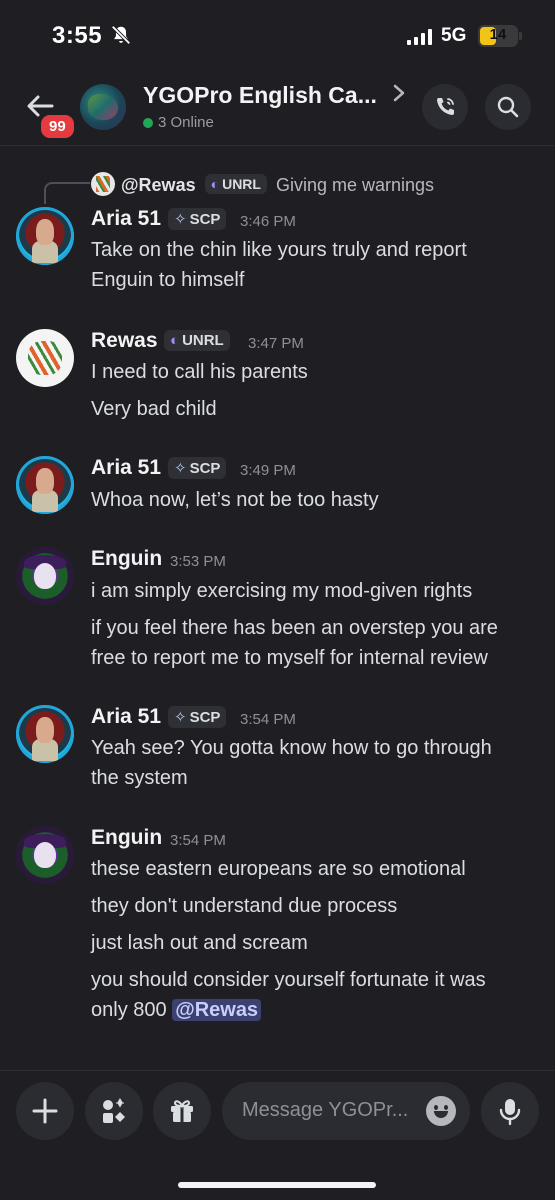 This screenshot has width=555, height=1200. I want to click on message-line: Whoa now, let’s not be too hasty, so click(235, 500).